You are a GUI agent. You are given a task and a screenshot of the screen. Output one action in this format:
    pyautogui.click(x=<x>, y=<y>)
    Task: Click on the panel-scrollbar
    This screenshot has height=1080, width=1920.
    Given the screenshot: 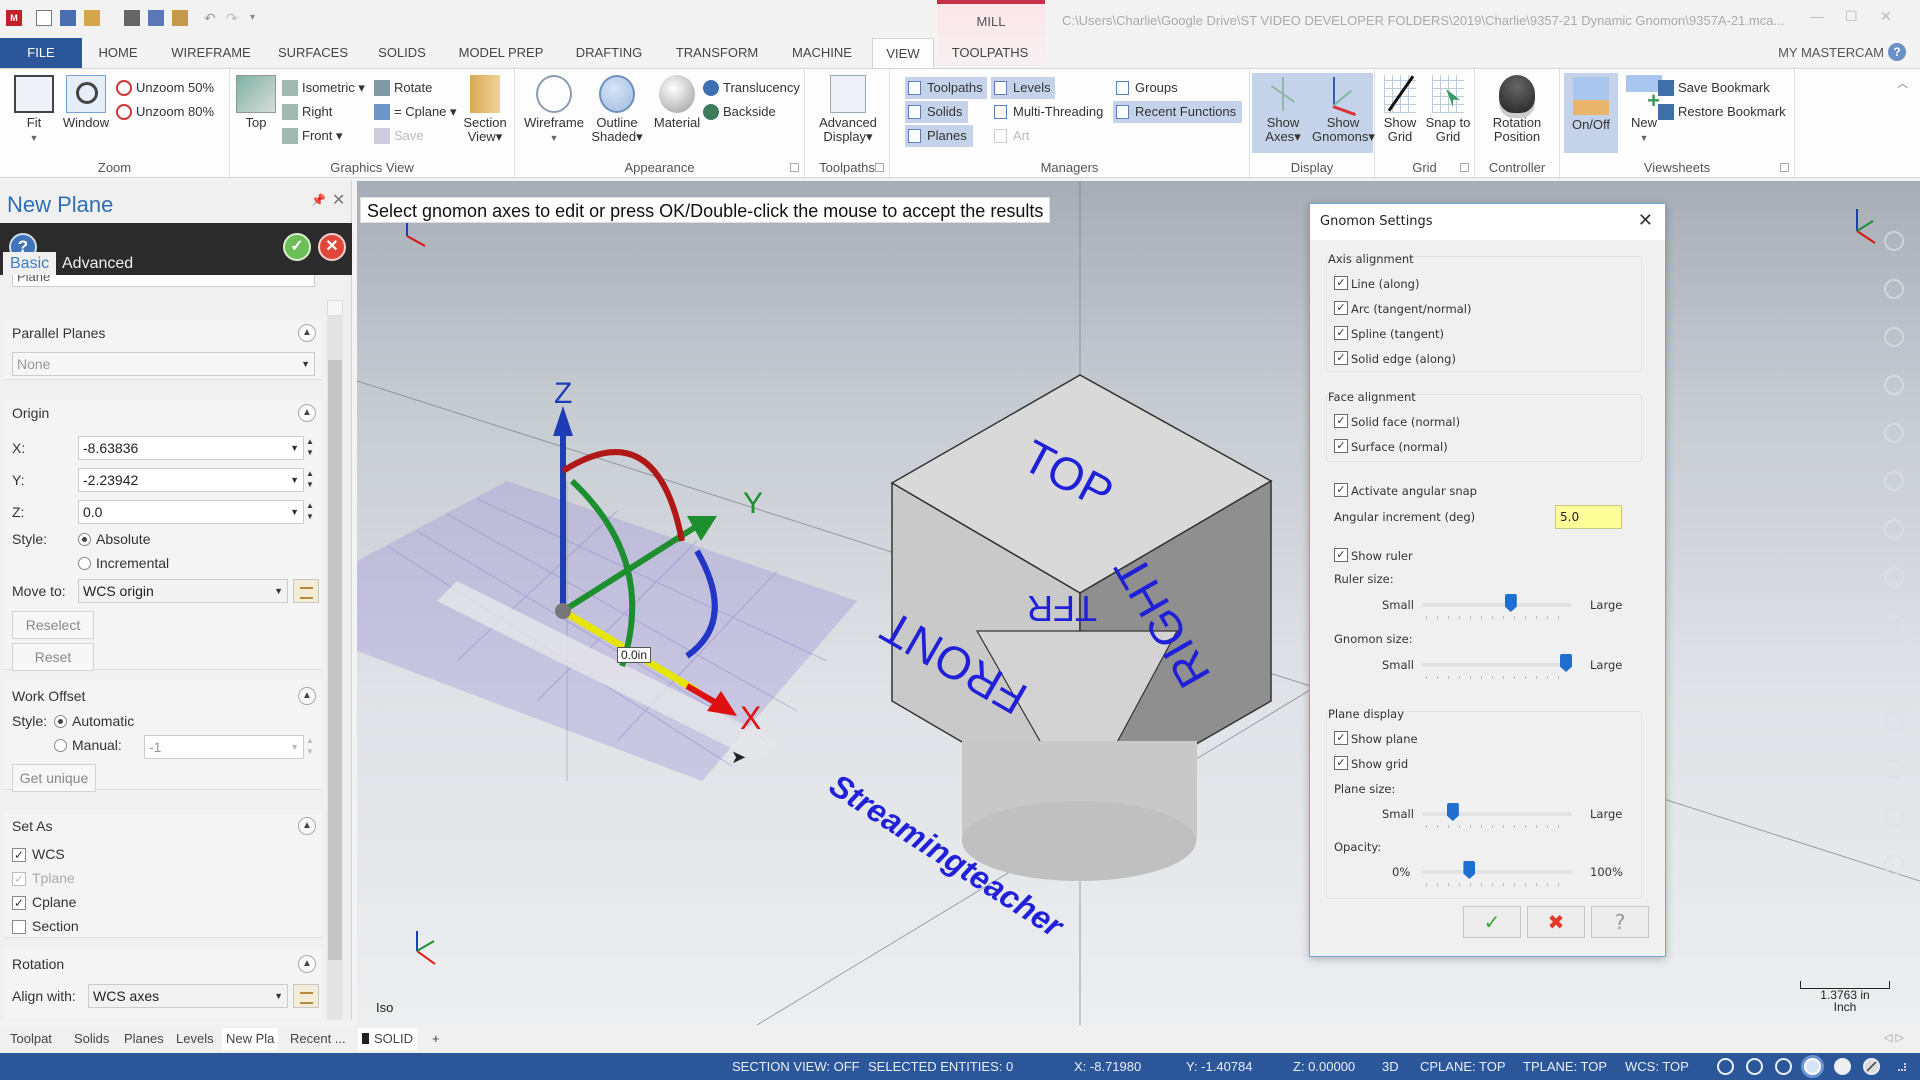 What is the action you would take?
    pyautogui.click(x=335, y=660)
    